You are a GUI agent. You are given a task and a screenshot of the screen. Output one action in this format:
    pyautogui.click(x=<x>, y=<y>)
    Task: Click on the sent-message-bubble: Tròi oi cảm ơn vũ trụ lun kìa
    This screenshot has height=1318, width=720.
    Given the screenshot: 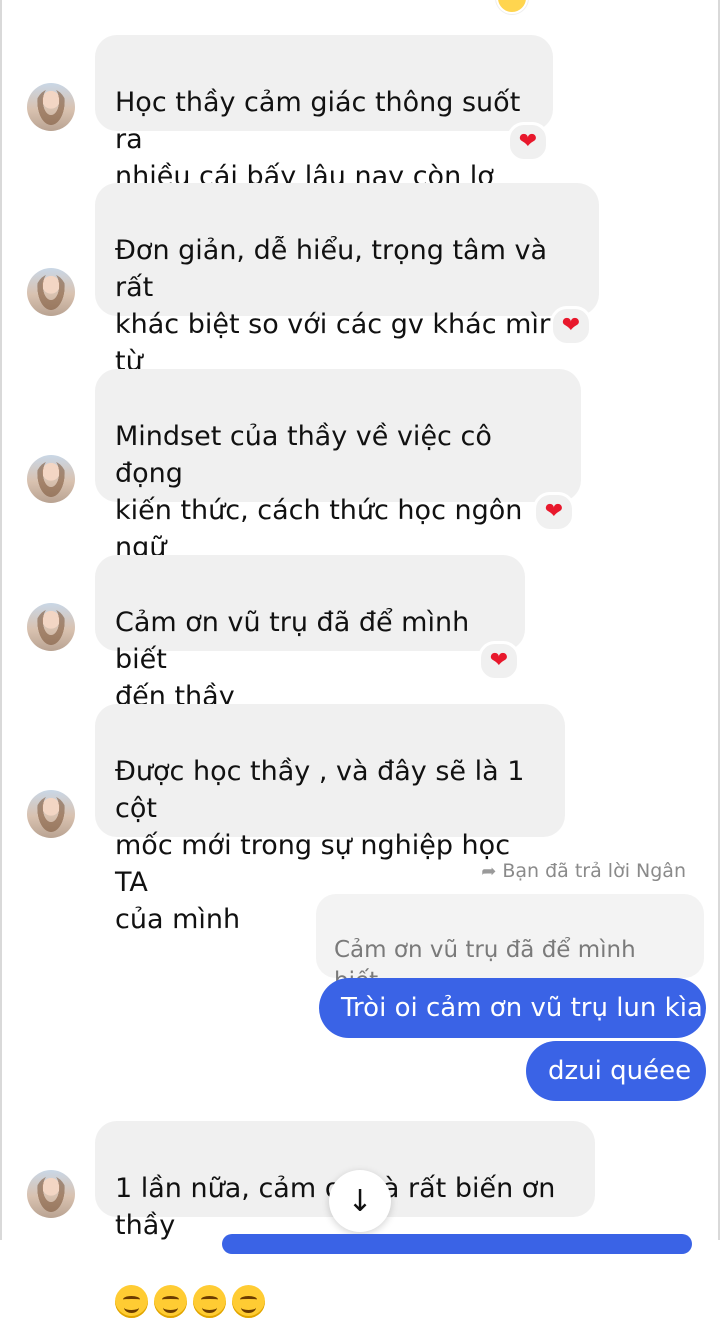 What is the action you would take?
    pyautogui.click(x=512, y=1008)
    